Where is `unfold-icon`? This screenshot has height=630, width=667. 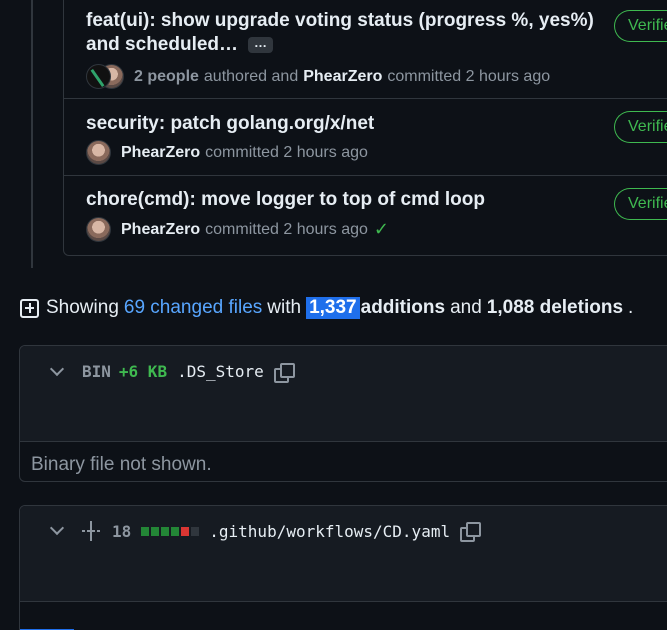 unfold-icon is located at coordinates (91, 531).